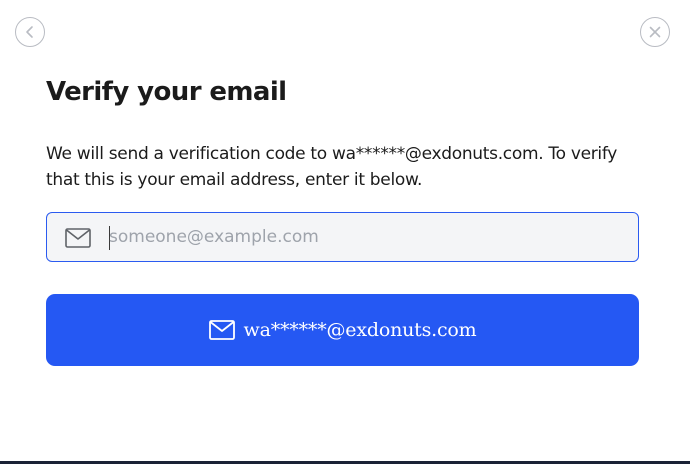  Describe the element at coordinates (359, 237) in the screenshot. I see `email-input` at that location.